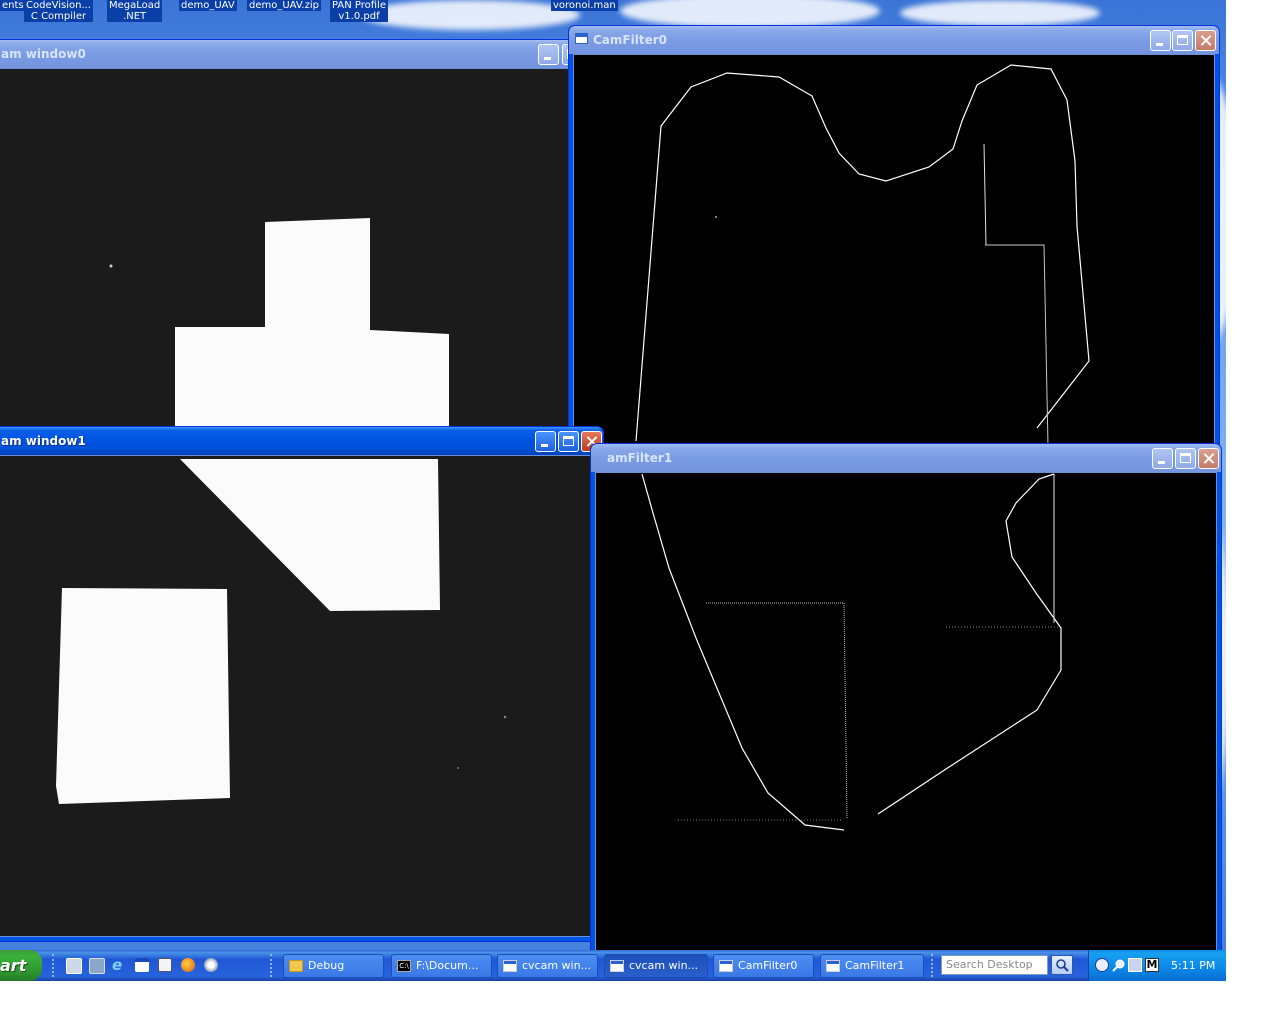 Image resolution: width=1280 pixels, height=1024 pixels. What do you see at coordinates (584, 5) in the screenshot?
I see `desktop-icon-label: voronoi.man` at bounding box center [584, 5].